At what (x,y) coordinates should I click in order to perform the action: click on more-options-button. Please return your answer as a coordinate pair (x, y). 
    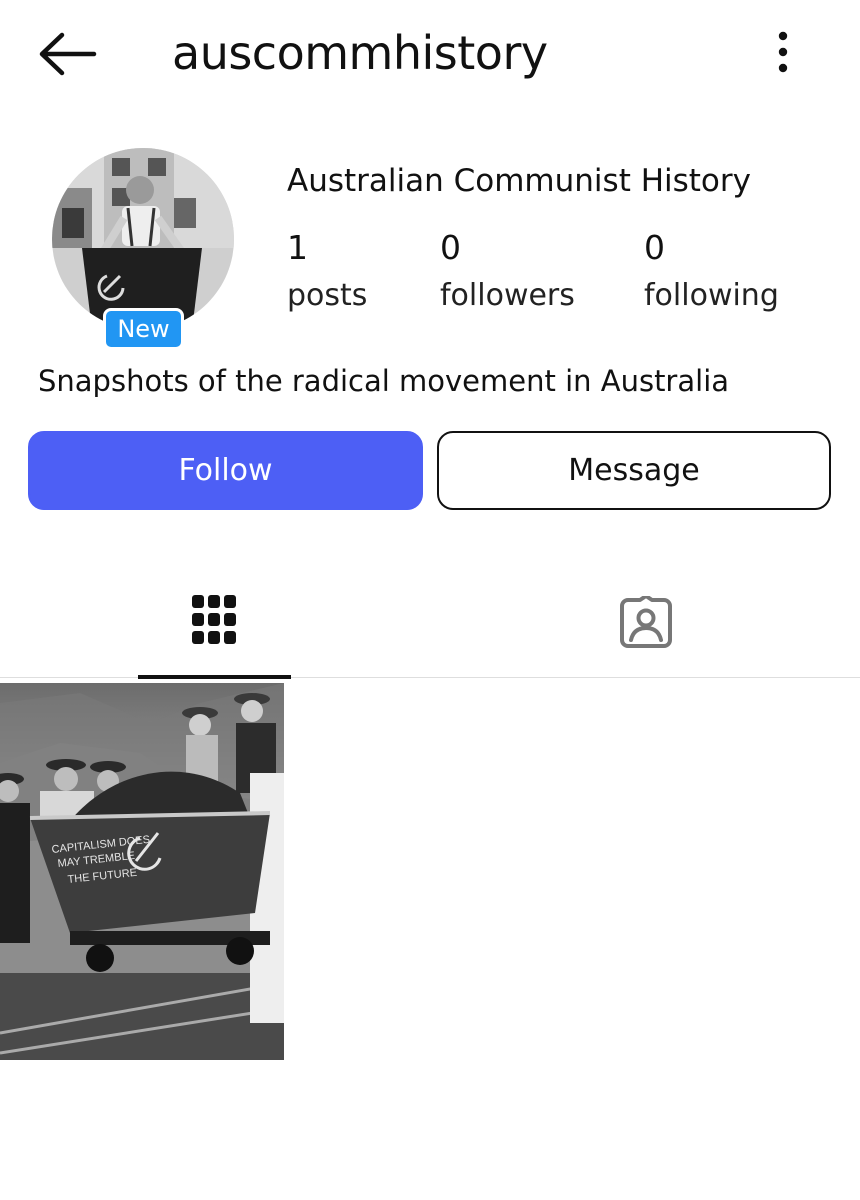
    Looking at the image, I should click on (783, 52).